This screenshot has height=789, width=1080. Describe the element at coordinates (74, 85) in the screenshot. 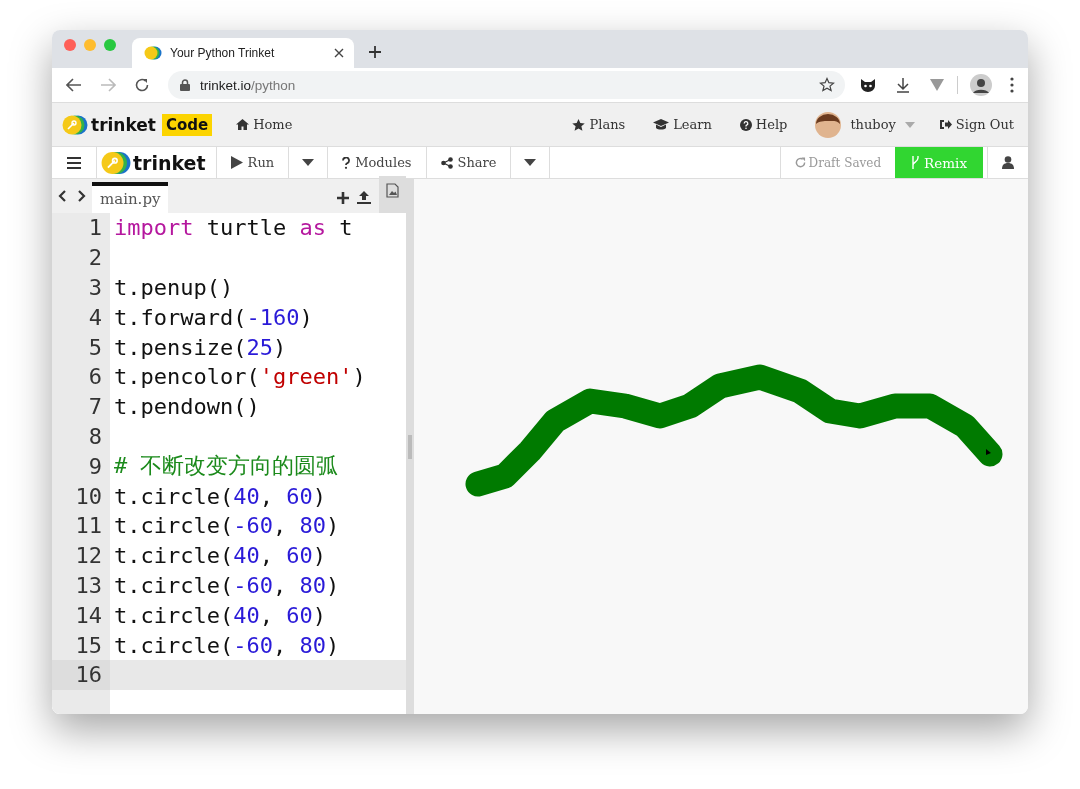

I see `back-icon` at that location.